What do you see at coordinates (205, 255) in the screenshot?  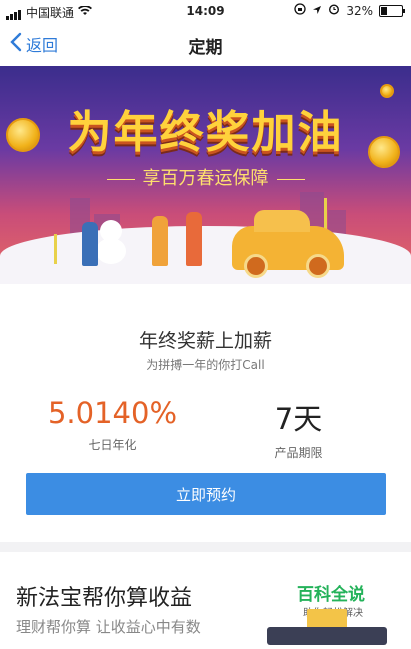 I see `snow-ground` at bounding box center [205, 255].